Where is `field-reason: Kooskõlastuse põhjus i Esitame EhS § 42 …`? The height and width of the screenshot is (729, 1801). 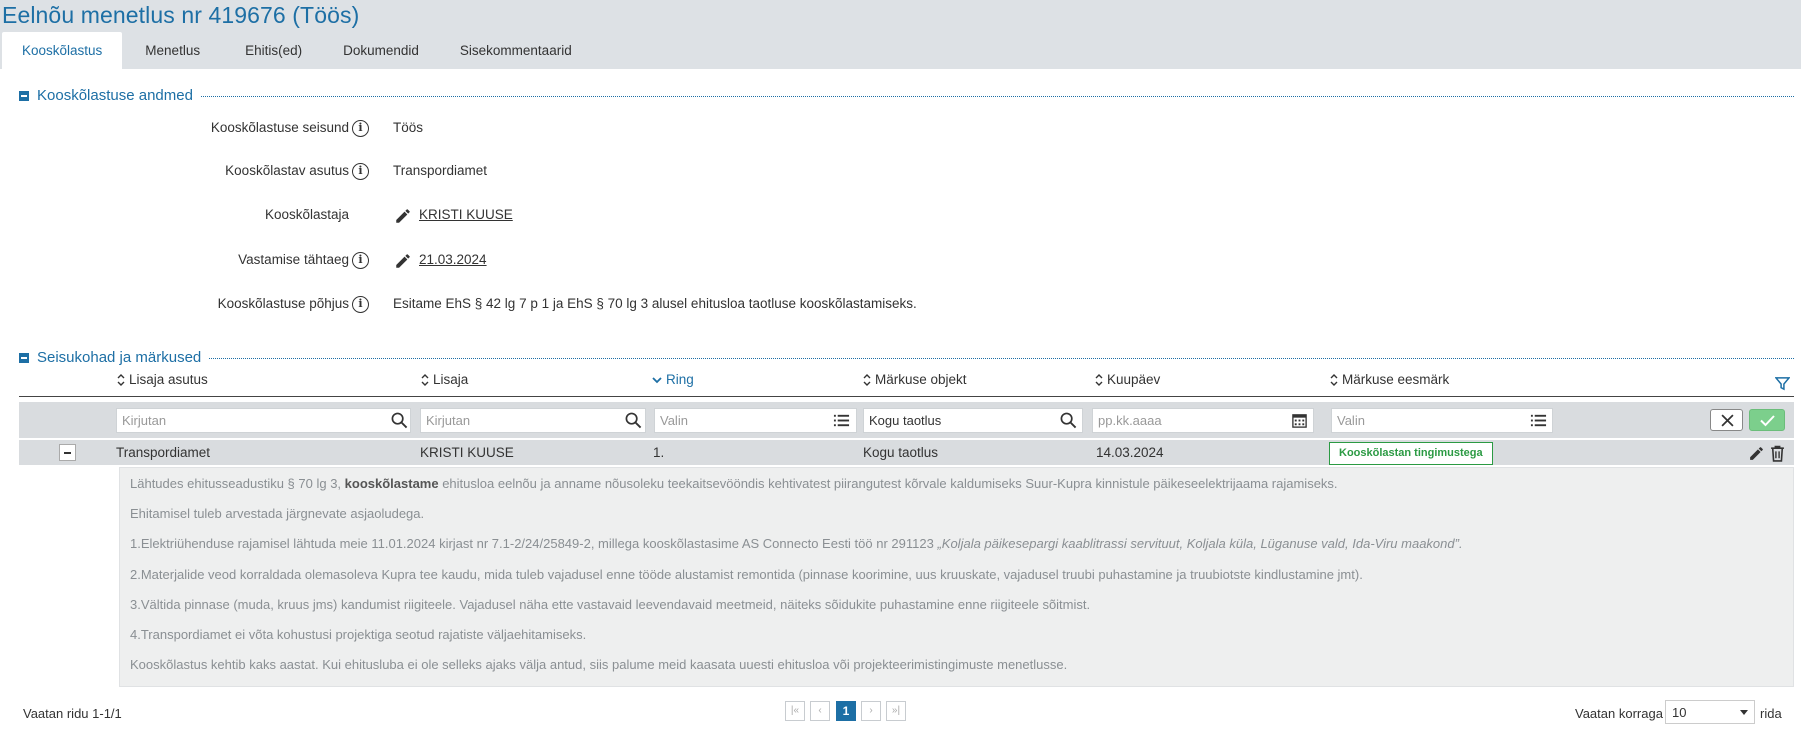
field-reason: Kooskõlastuse põhjus i Esitame EhS § 42 … is located at coordinates (600, 306).